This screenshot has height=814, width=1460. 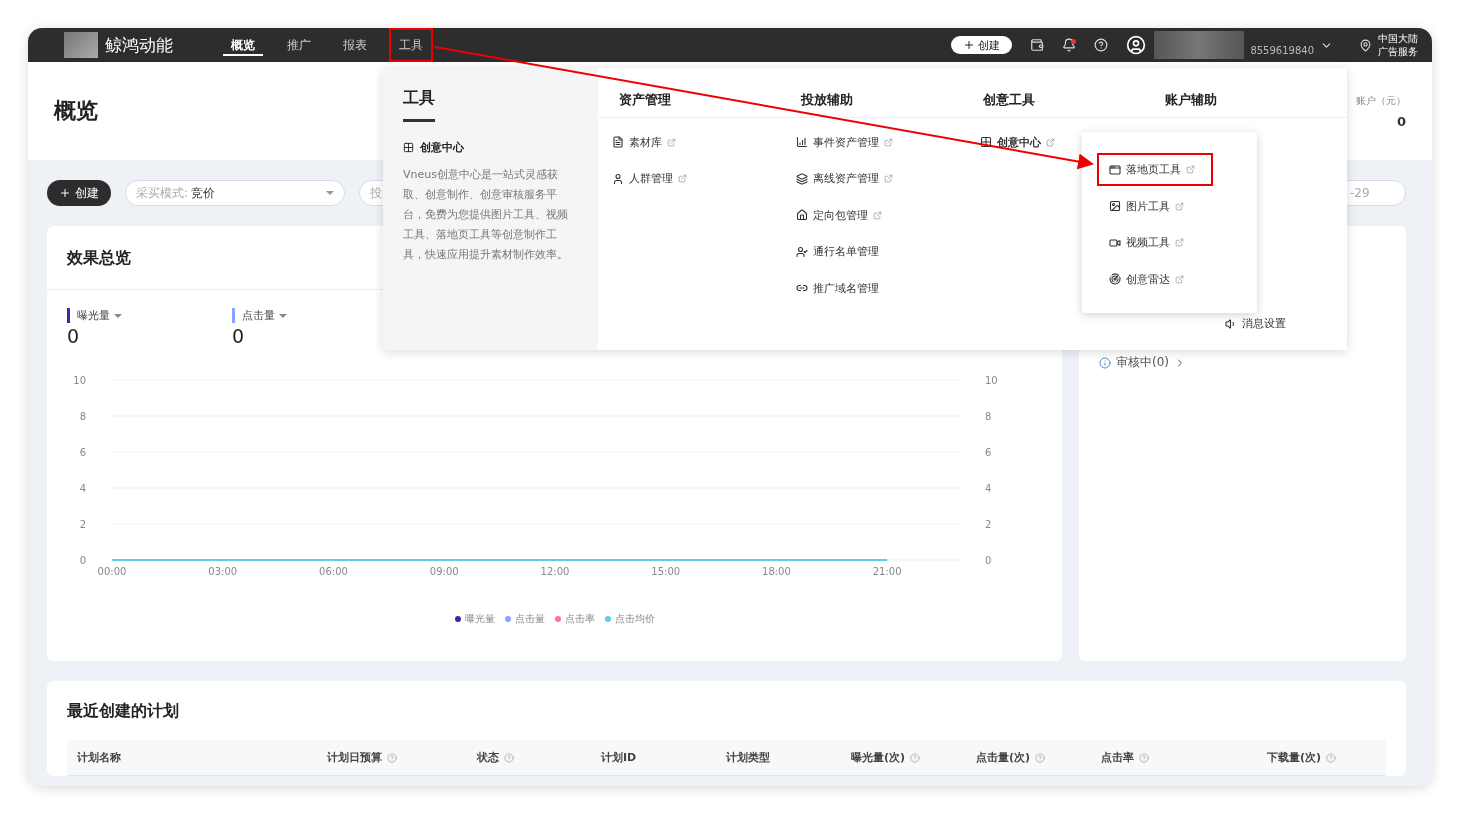 What do you see at coordinates (887, 571) in the screenshot?
I see `axis-label: 21:00` at bounding box center [887, 571].